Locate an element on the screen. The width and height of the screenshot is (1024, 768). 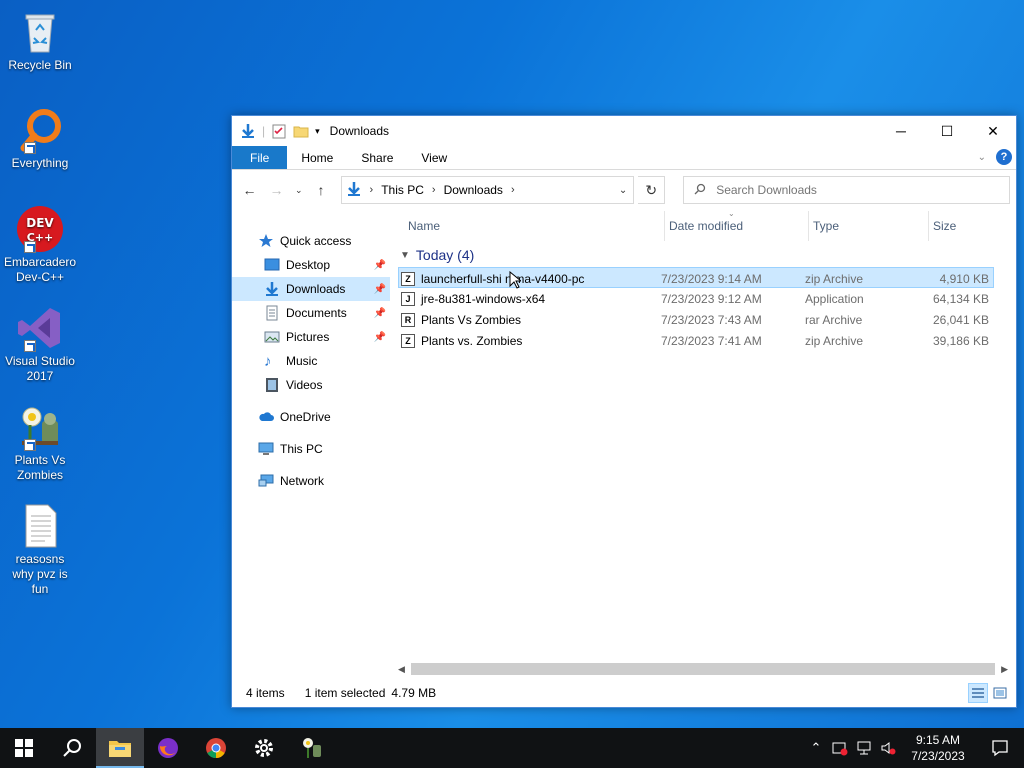
start-button is located at coordinates (24, 748).